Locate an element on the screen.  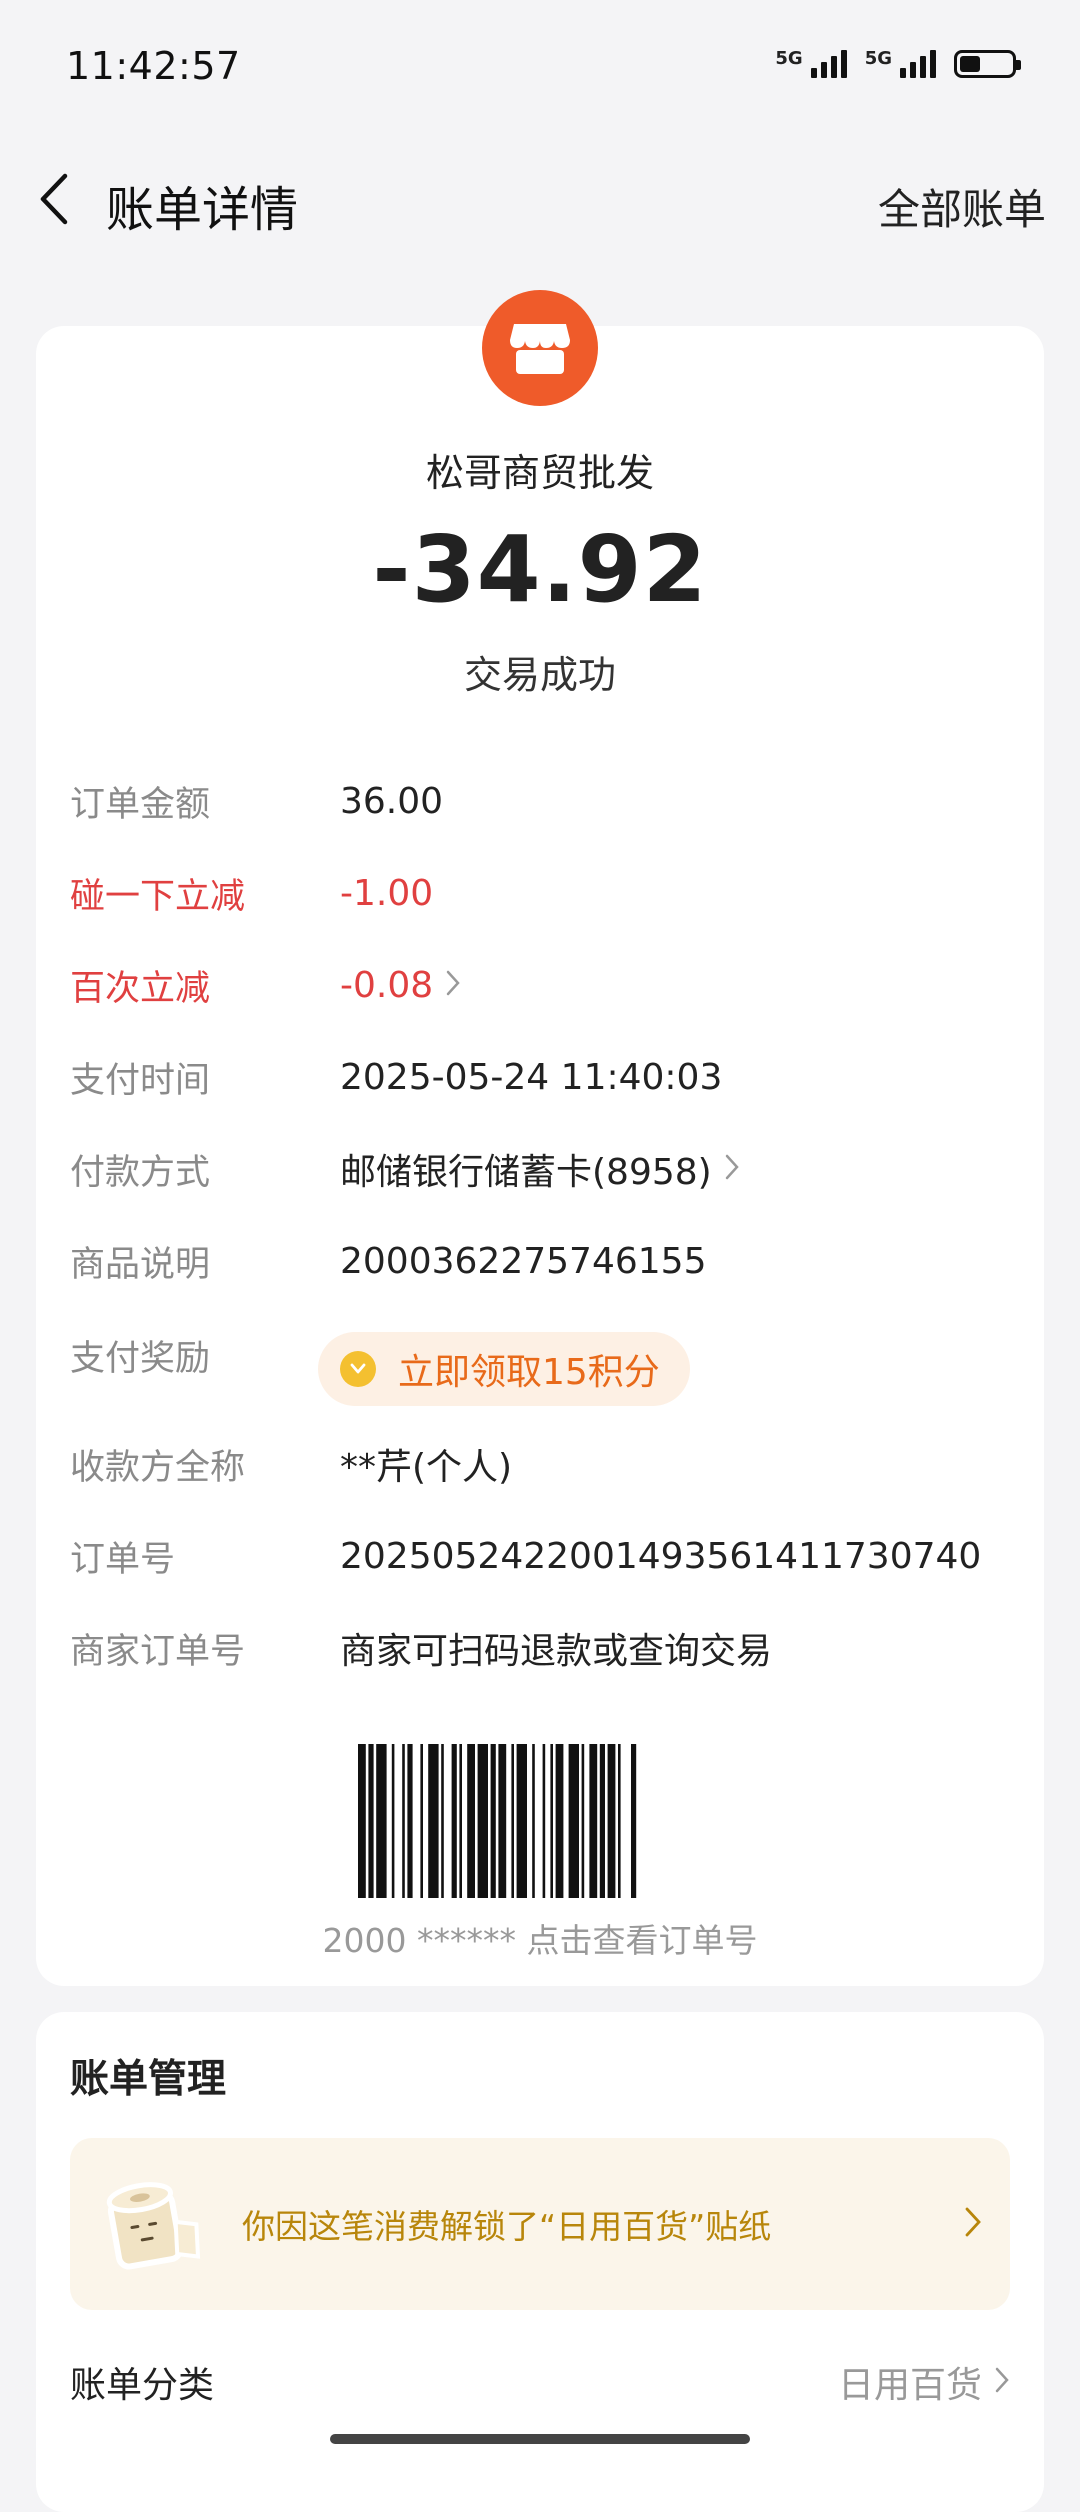
row-payment-method: 付款方式 邮储银行储蓄卡(8958) is located at coordinates (550, 1169).